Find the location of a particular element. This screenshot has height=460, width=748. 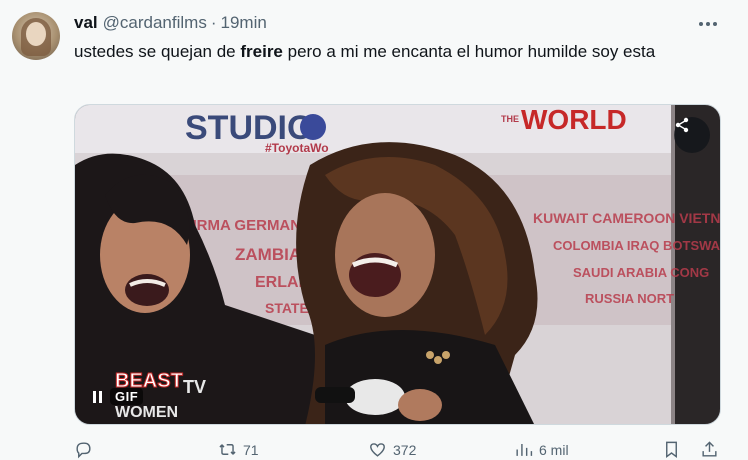

tweet-header: val @cardanfilms · 19min is located at coordinates (170, 23).